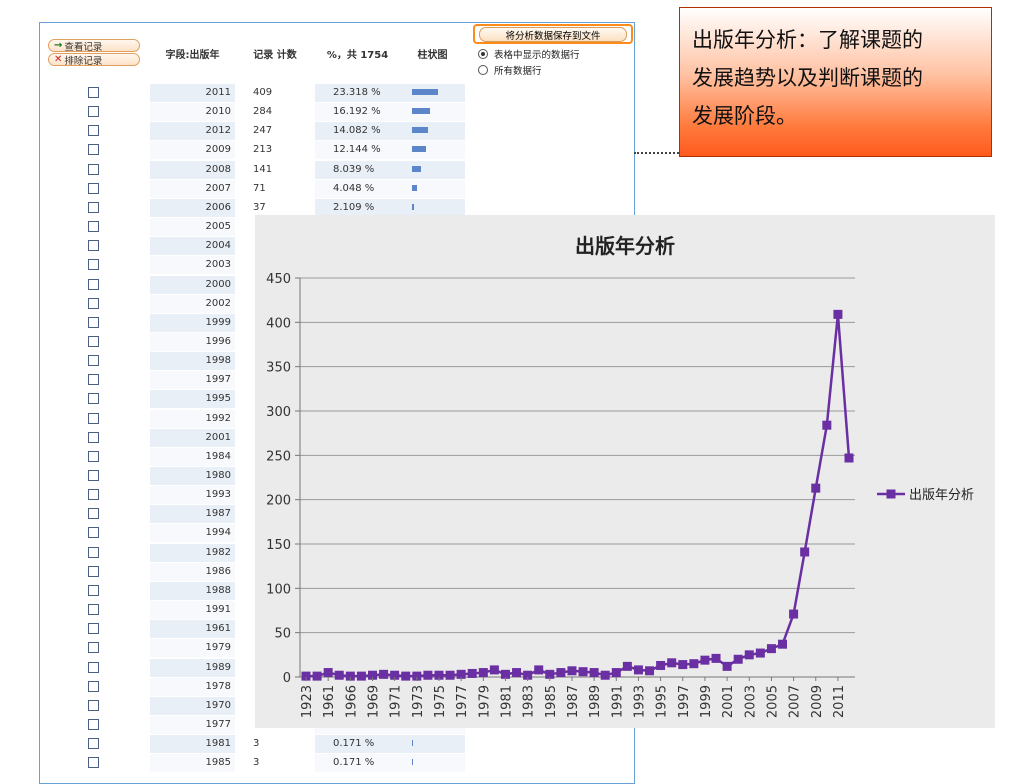 The width and height of the screenshot is (1024, 784). Describe the element at coordinates (373, 701) in the screenshot. I see `x-tick-label: 1969` at that location.